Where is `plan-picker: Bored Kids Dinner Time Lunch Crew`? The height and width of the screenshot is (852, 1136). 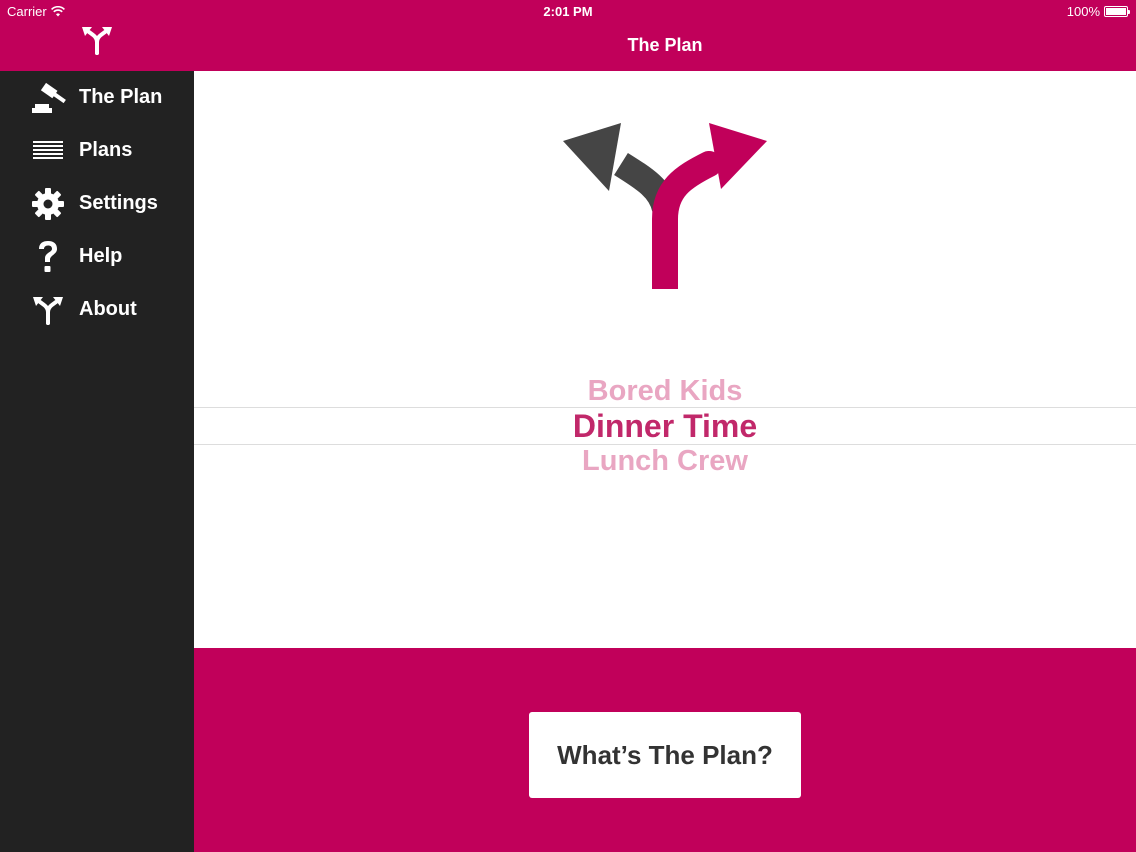
plan-picker: Bored Kids Dinner Time Lunch Crew is located at coordinates (665, 426).